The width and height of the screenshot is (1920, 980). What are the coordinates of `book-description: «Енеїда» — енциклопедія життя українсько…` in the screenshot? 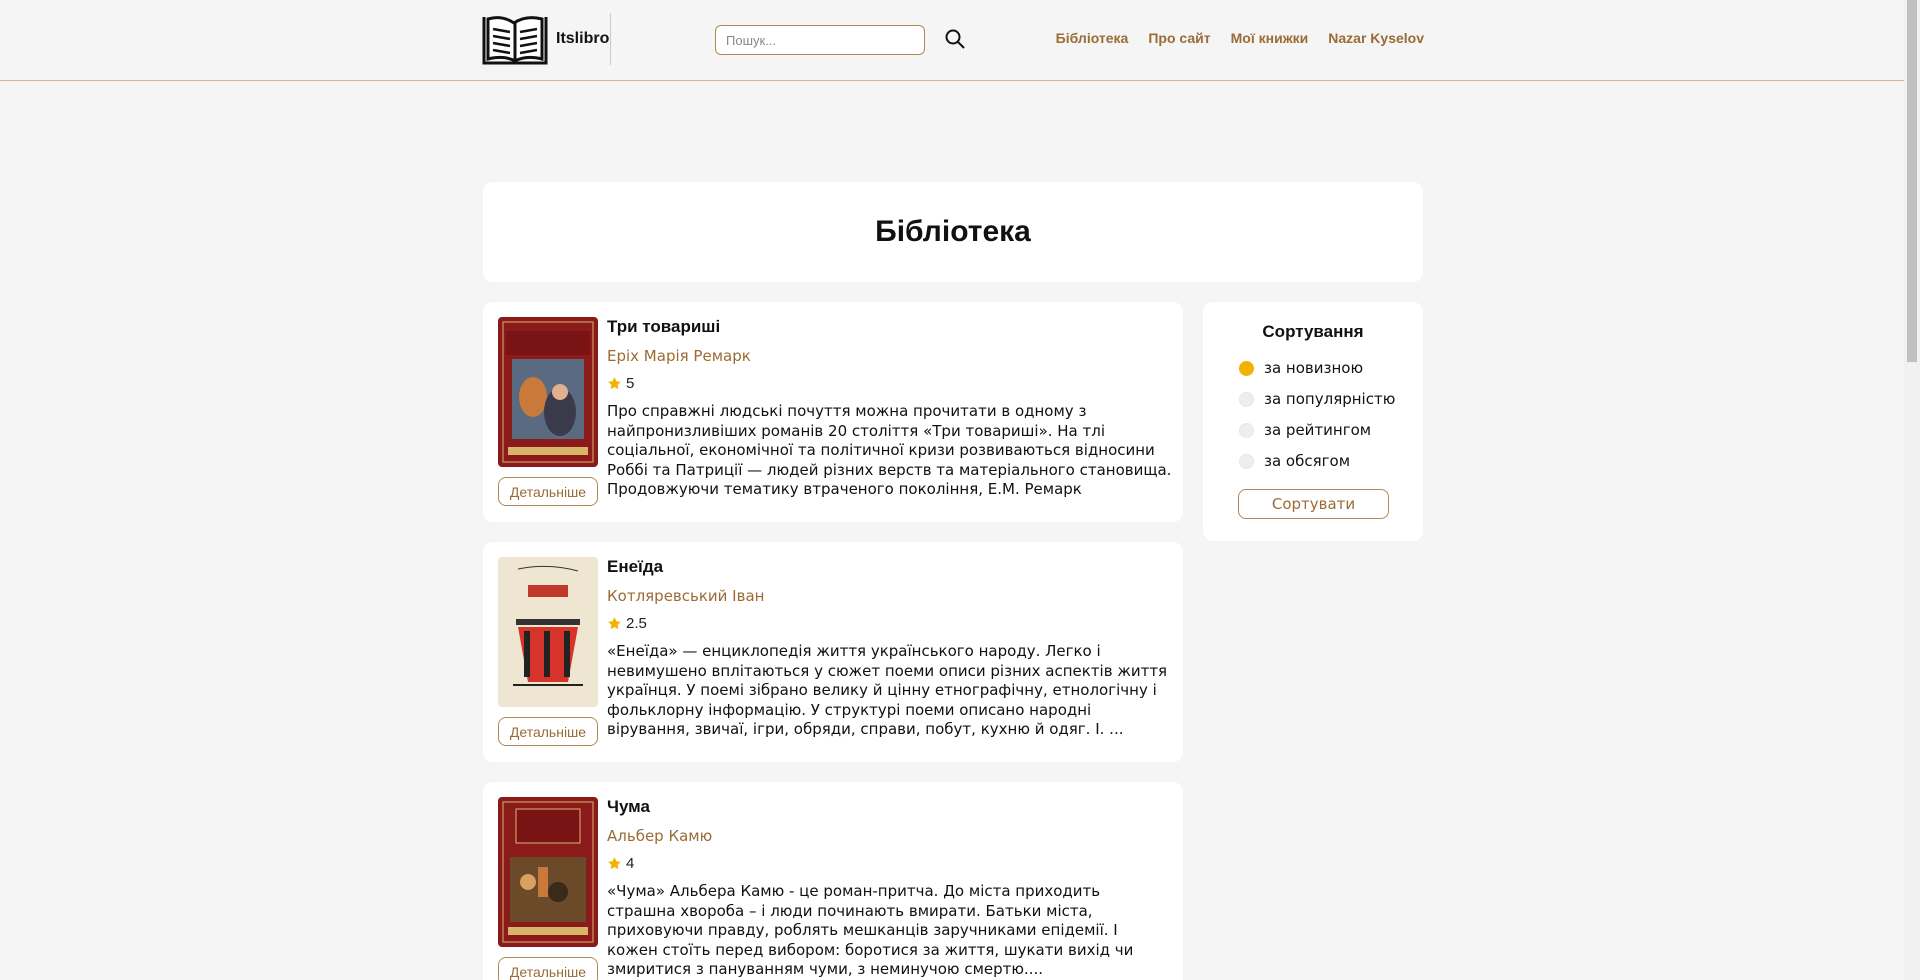 It's located at (887, 690).